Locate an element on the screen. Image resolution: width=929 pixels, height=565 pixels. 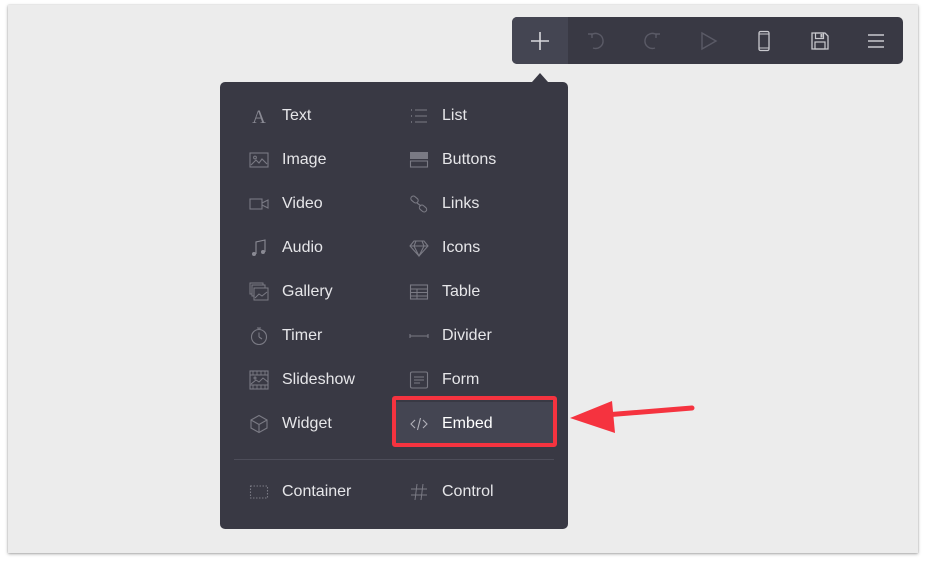
svg-text: A is located at coordinates (259, 116).